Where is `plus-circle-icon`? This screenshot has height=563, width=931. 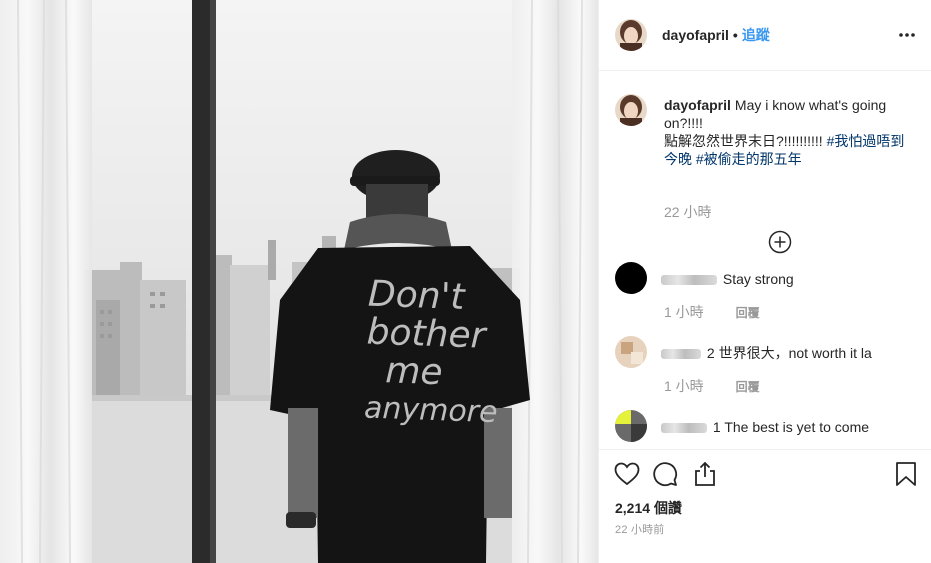 plus-circle-icon is located at coordinates (780, 242).